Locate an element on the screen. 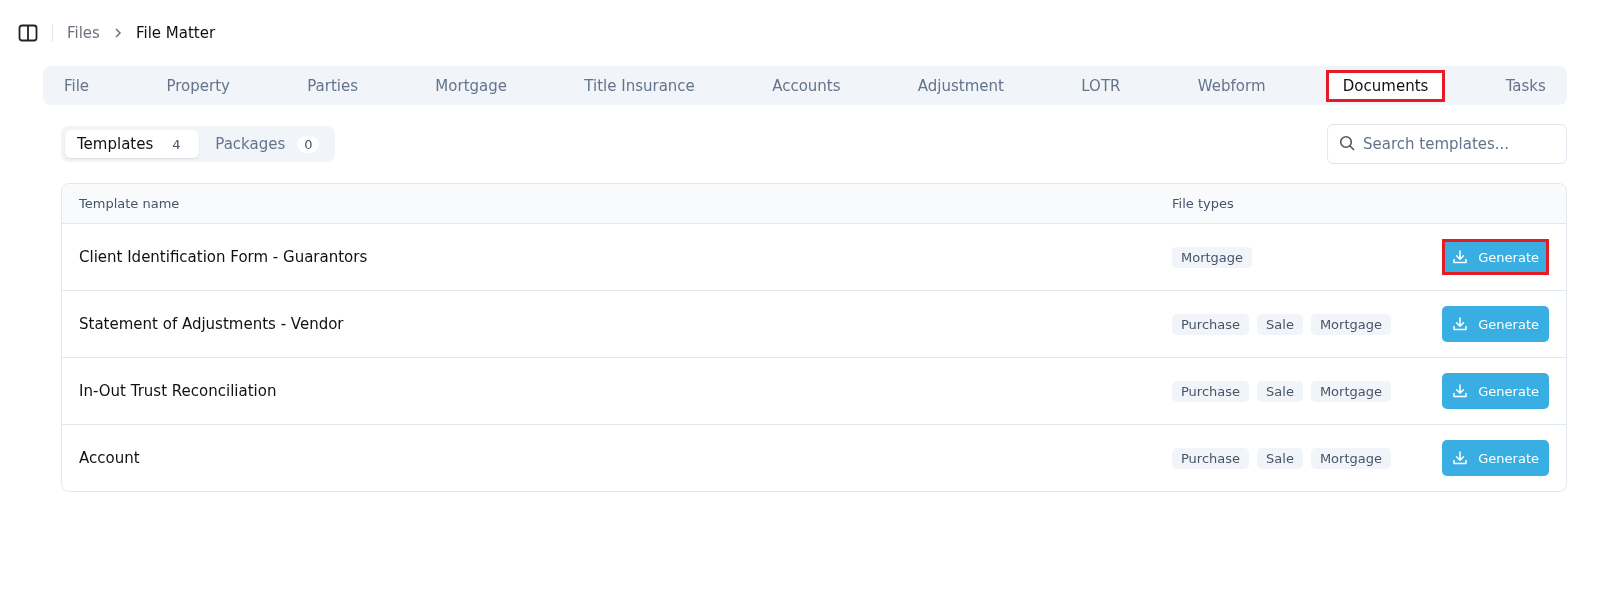  tab: Adjustment is located at coordinates (960, 85).